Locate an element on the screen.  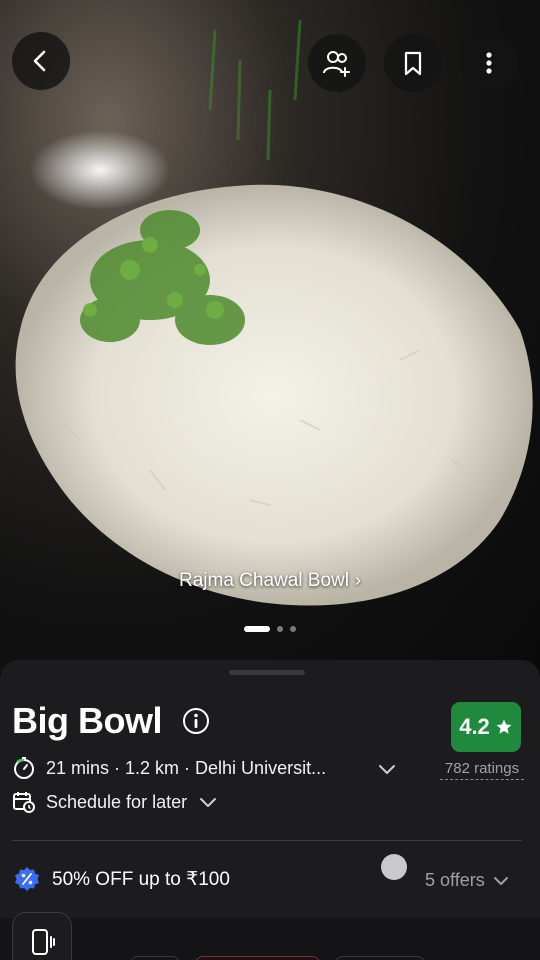
phone-vibrate-icon is located at coordinates (43, 942).